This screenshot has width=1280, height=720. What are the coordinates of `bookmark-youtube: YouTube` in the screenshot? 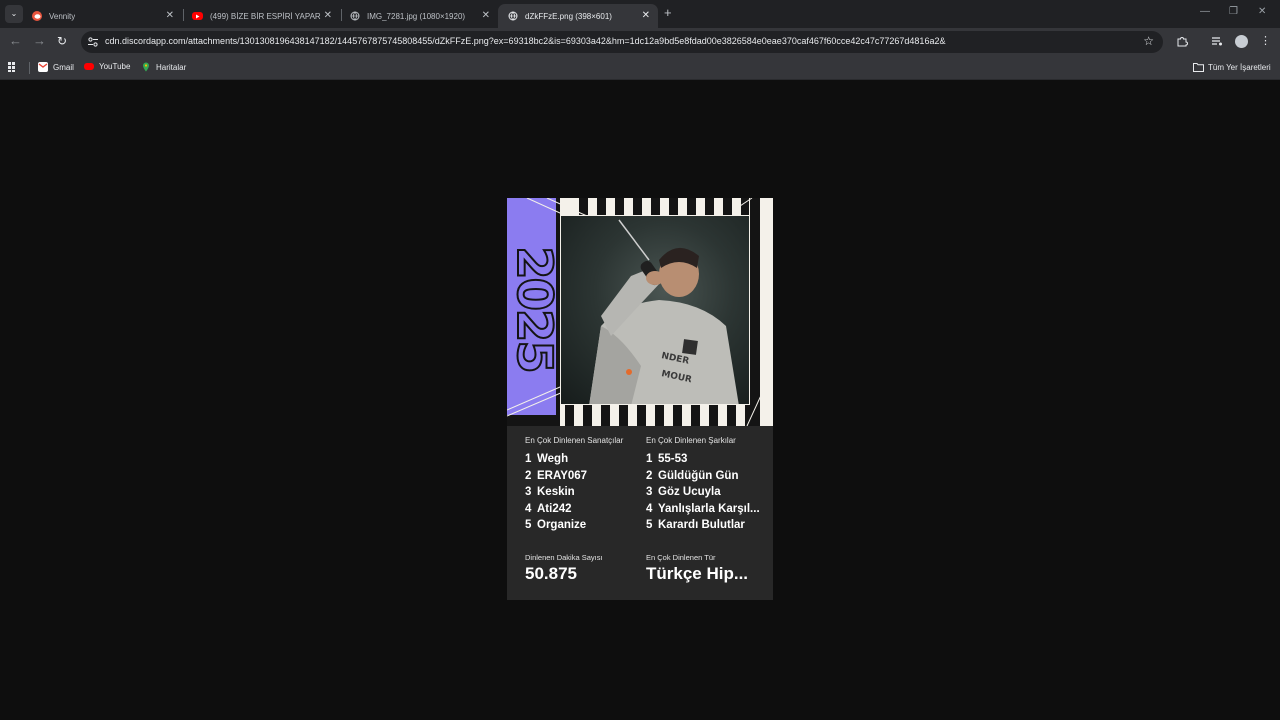 It's located at (107, 66).